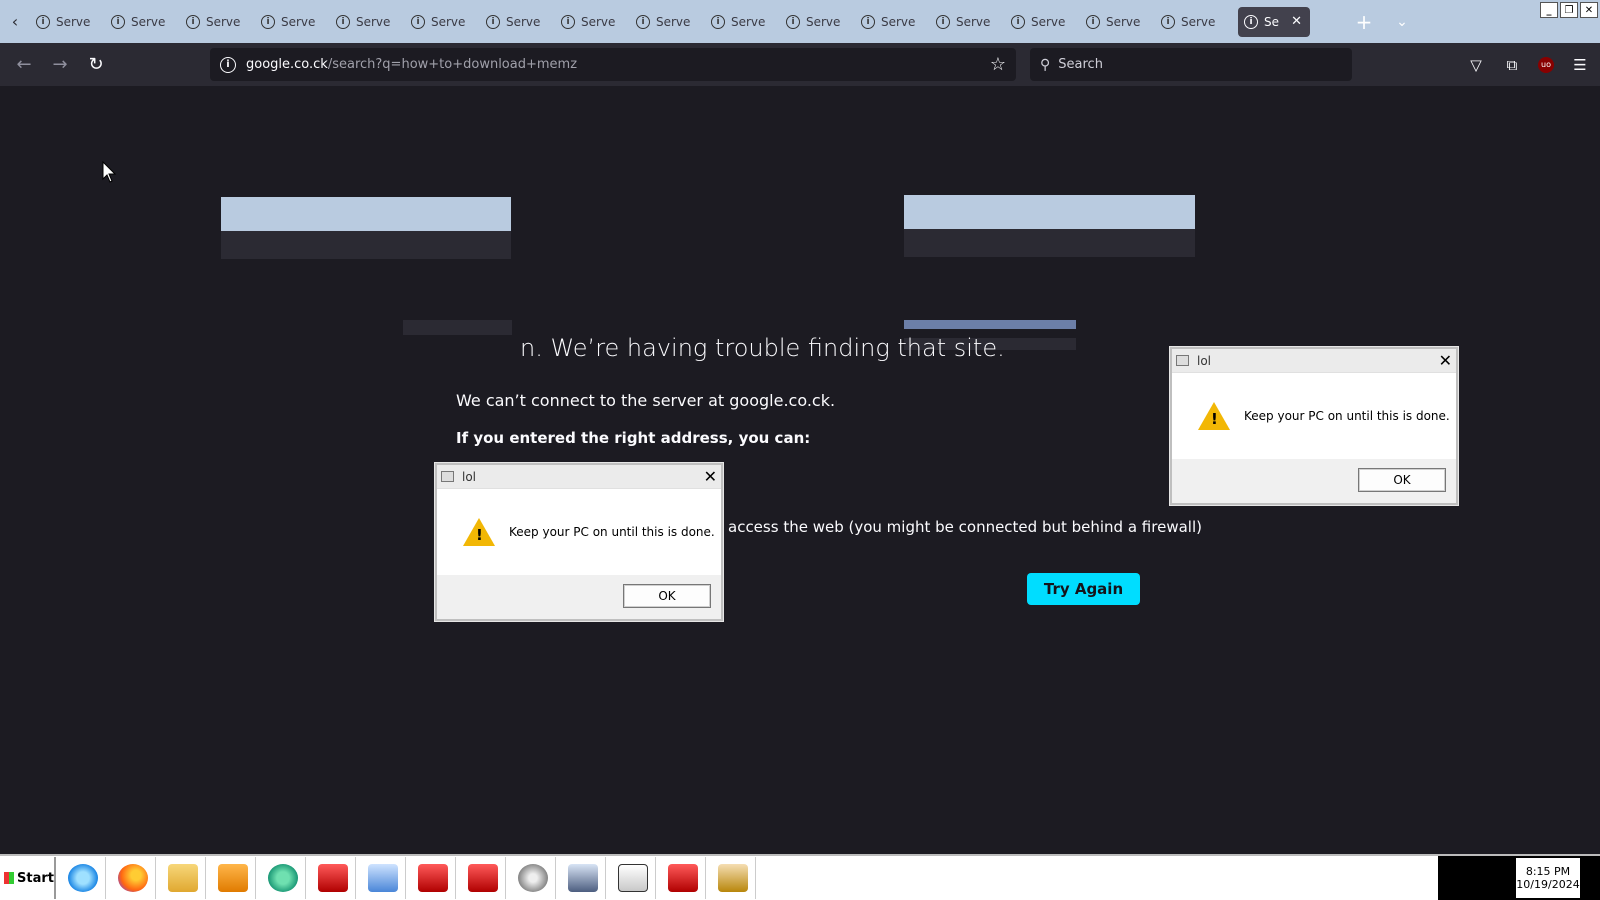  Describe the element at coordinates (1364, 22) in the screenshot. I see `new-tab-button: +` at that location.